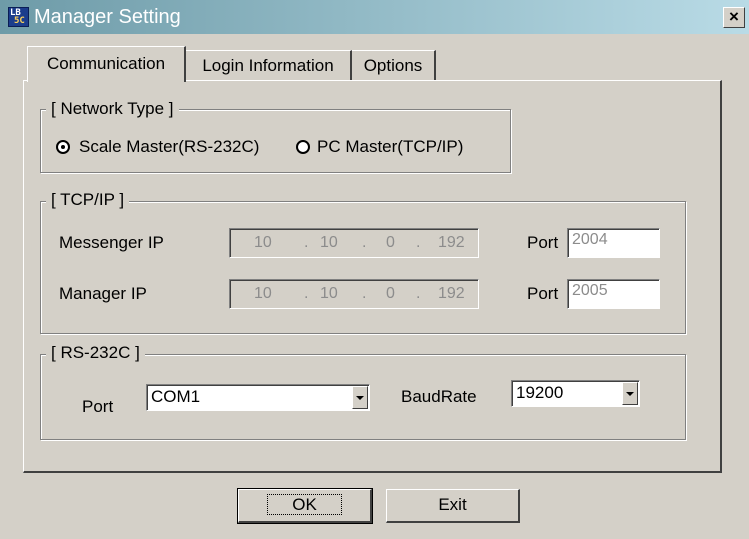 The height and width of the screenshot is (539, 749). What do you see at coordinates (590, 239) in the screenshot?
I see `port-value: 2004` at bounding box center [590, 239].